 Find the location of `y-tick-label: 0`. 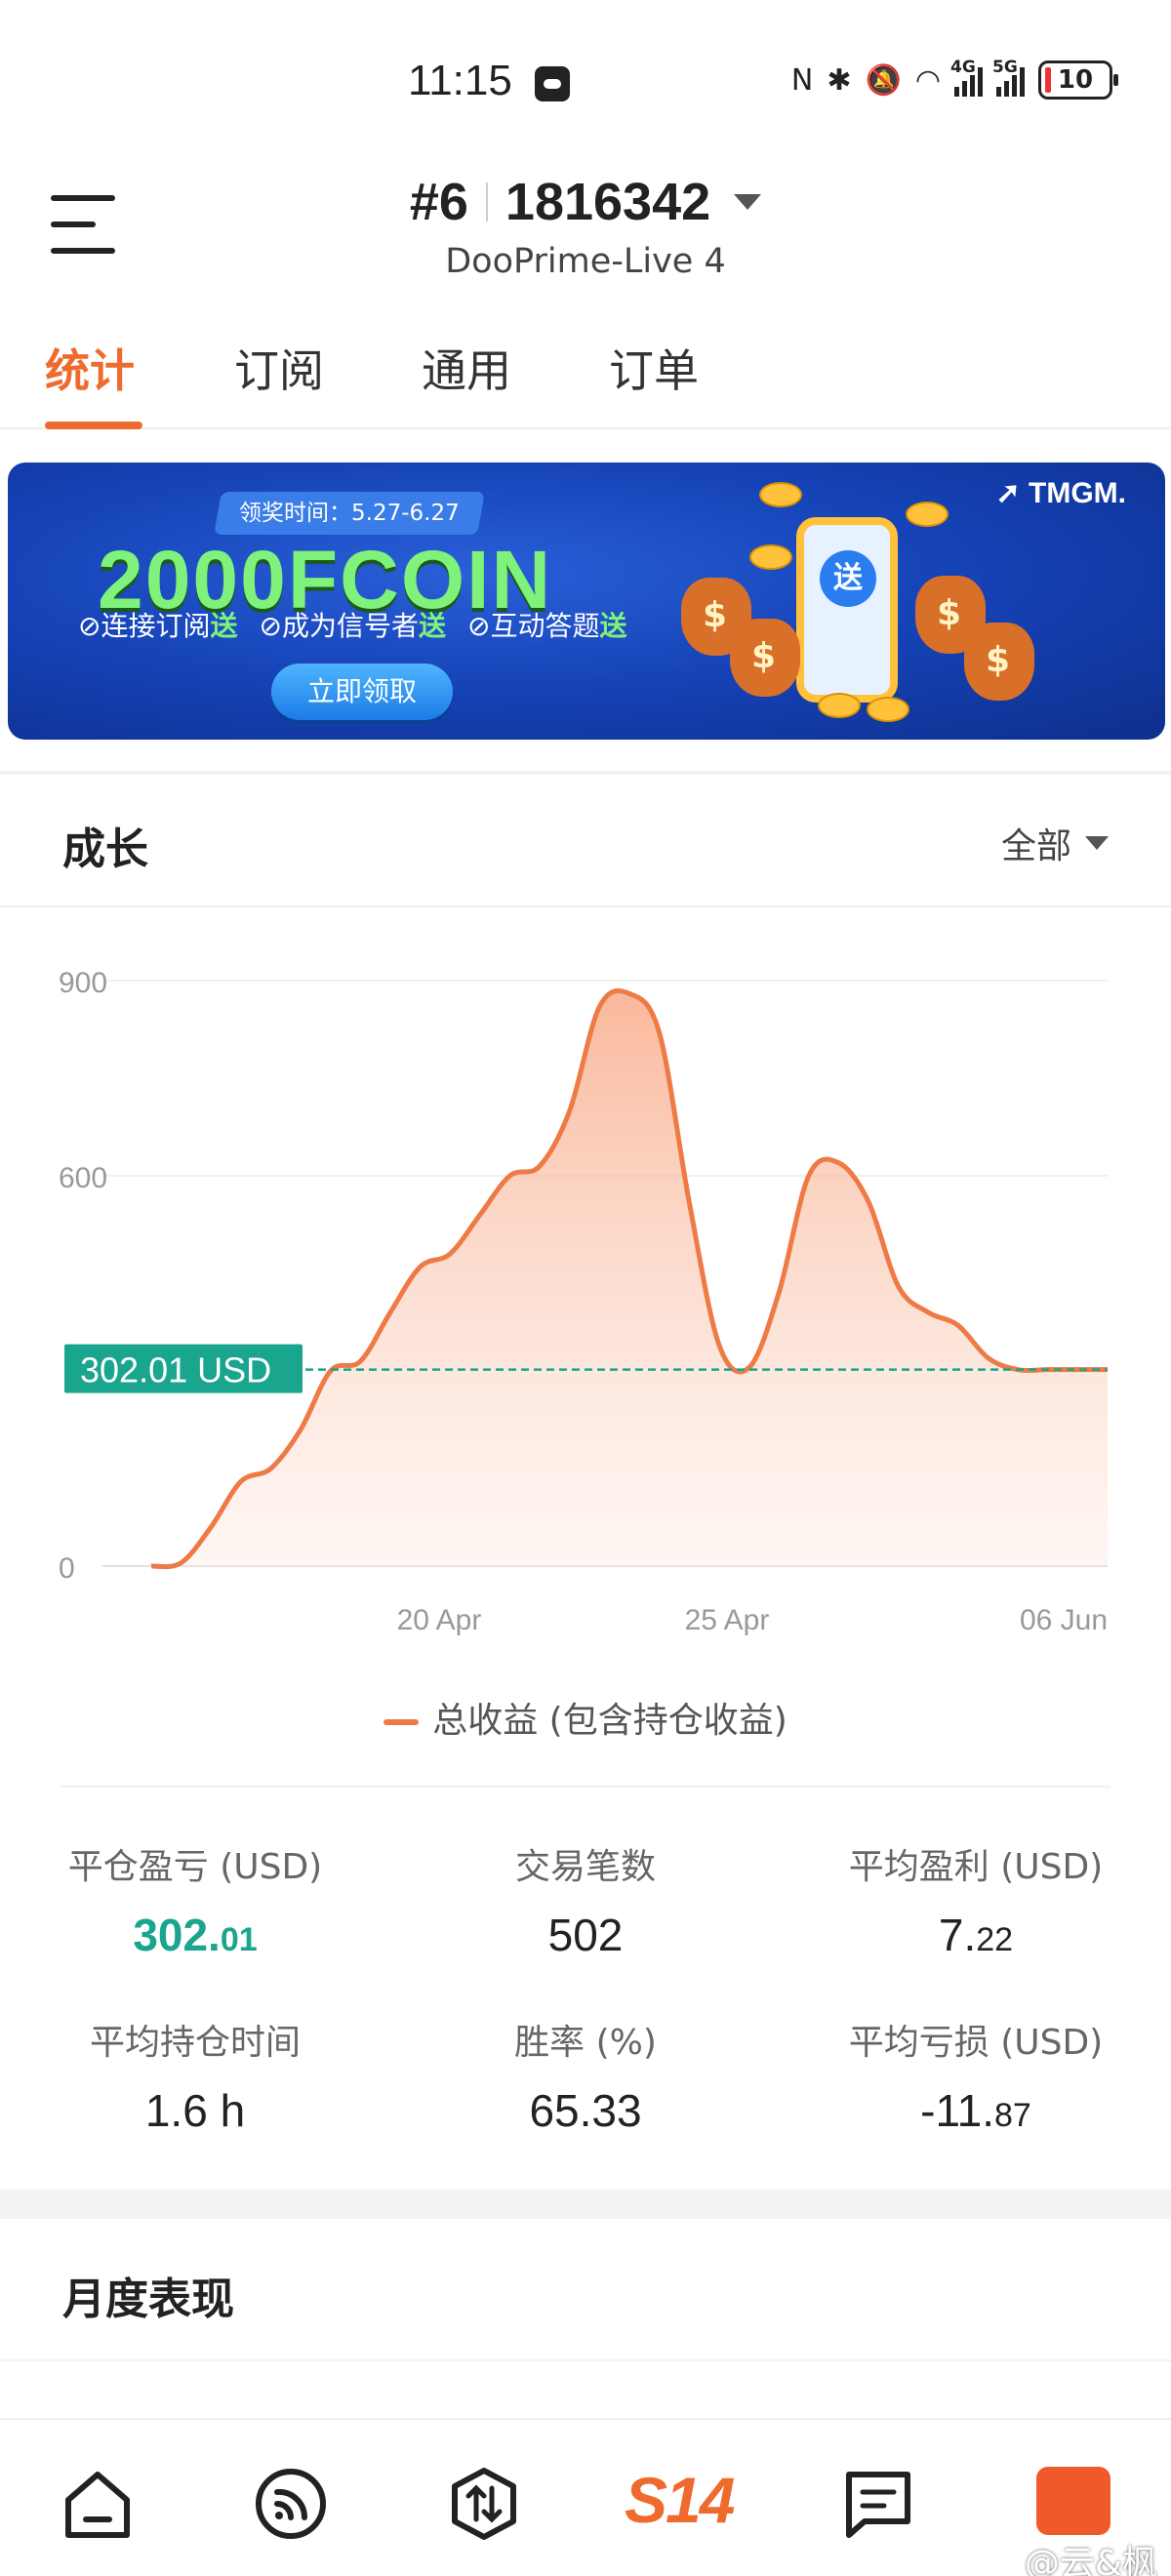

y-tick-label: 0 is located at coordinates (67, 1568).